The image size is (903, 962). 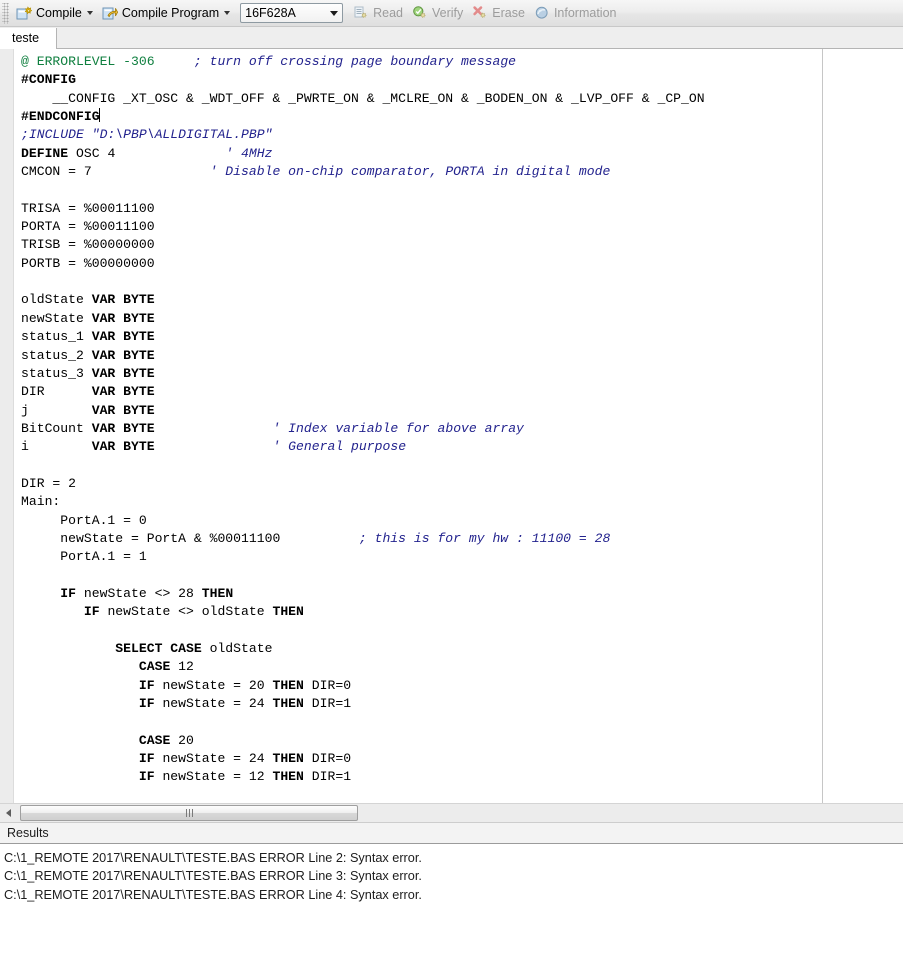 What do you see at coordinates (363, 154) in the screenshot?
I see `editor-line: DEFINE OSC 4 ' 4MHz` at bounding box center [363, 154].